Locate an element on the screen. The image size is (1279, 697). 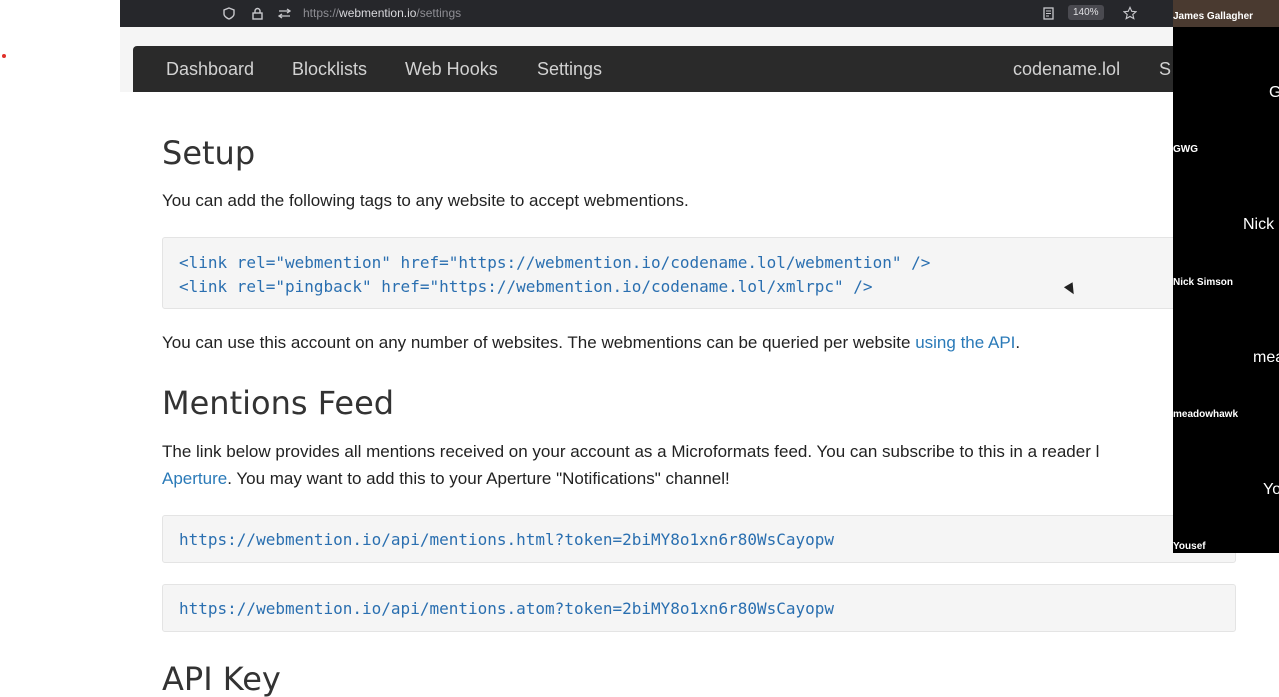
bookmark-star-icon is located at coordinates (1130, 13).